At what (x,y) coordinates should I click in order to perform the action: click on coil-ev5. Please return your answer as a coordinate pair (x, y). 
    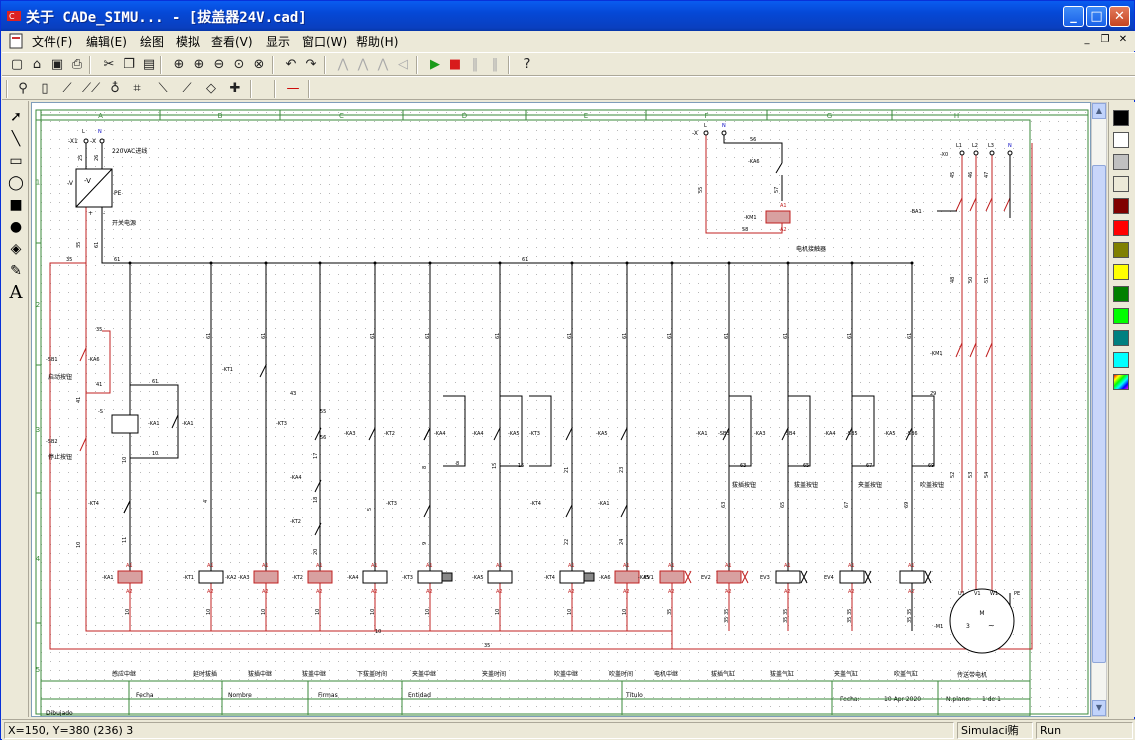
    Looking at the image, I should click on (912, 577).